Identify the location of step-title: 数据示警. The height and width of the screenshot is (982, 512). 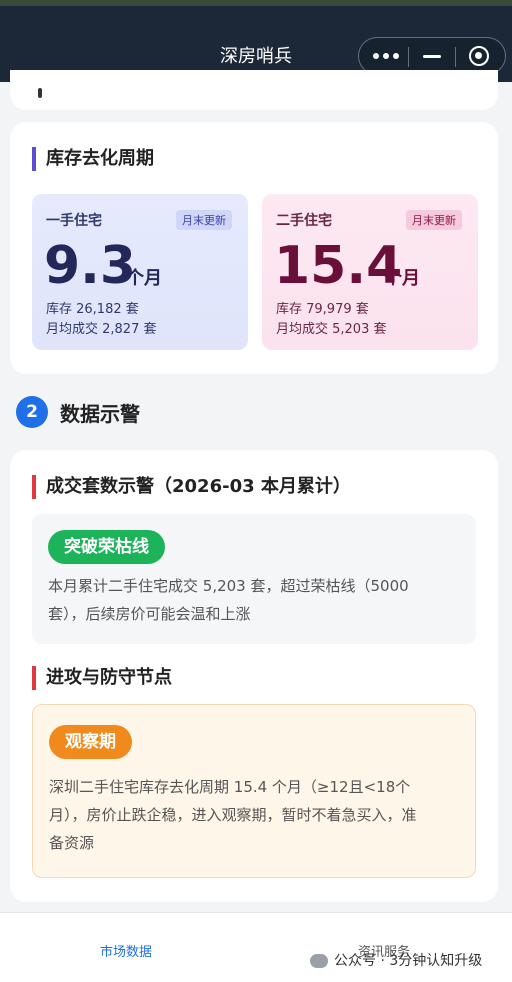
(100, 414).